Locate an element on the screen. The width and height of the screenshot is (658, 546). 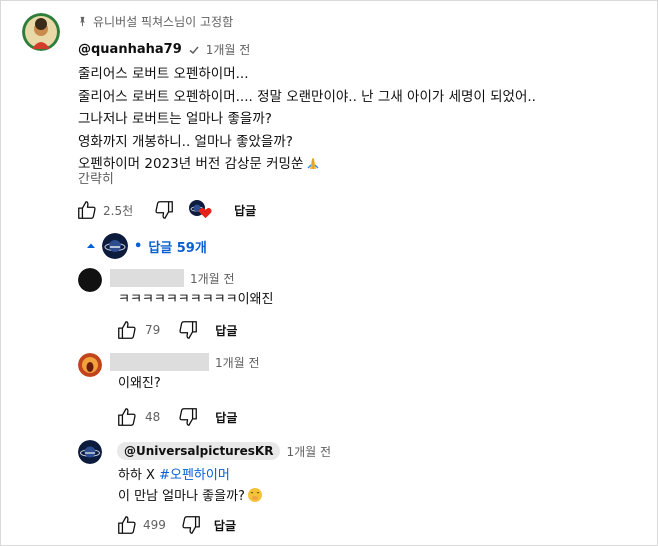
hashtag-link: #오펜하이머 is located at coordinates (194, 475).